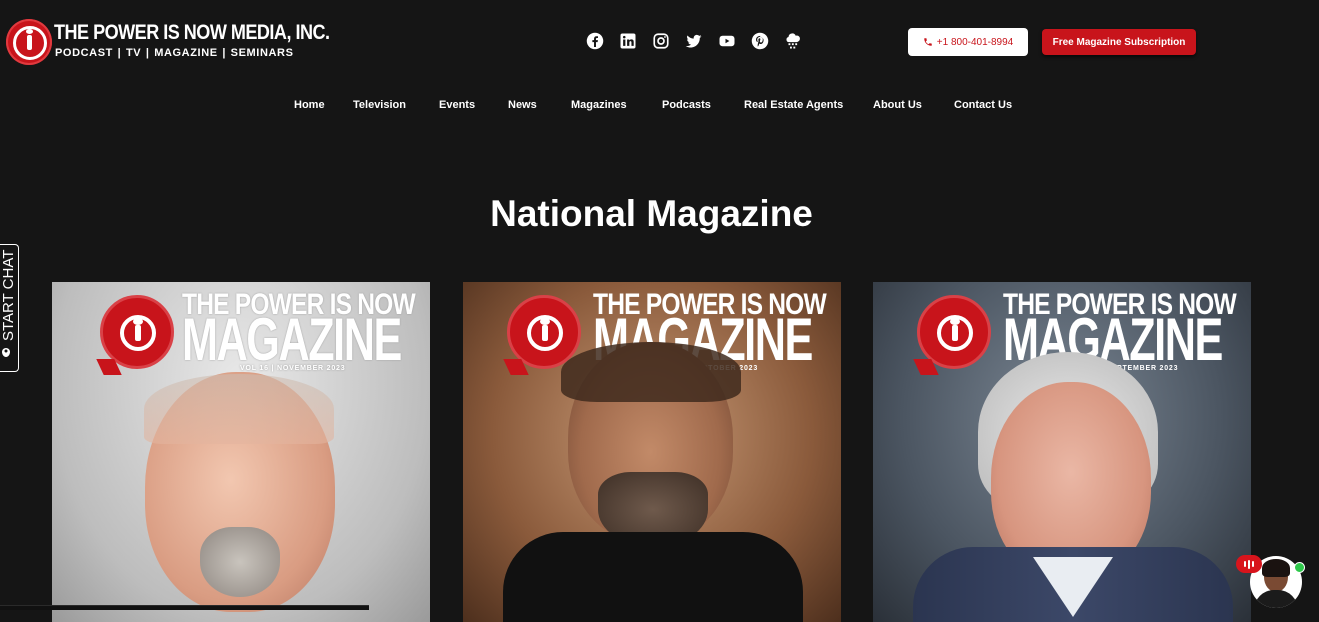  Describe the element at coordinates (975, 42) in the screenshot. I see `phone-number: +1 800-401-8994` at that location.